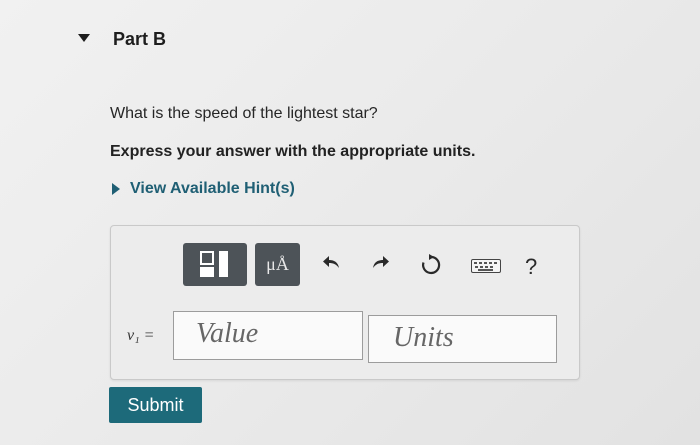 The height and width of the screenshot is (445, 700). What do you see at coordinates (431, 265) in the screenshot?
I see `reset-icon` at bounding box center [431, 265].